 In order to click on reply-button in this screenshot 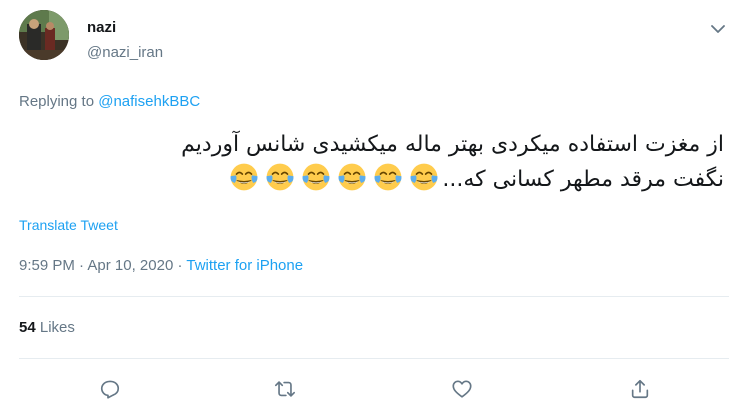, I will do `click(110, 389)`.